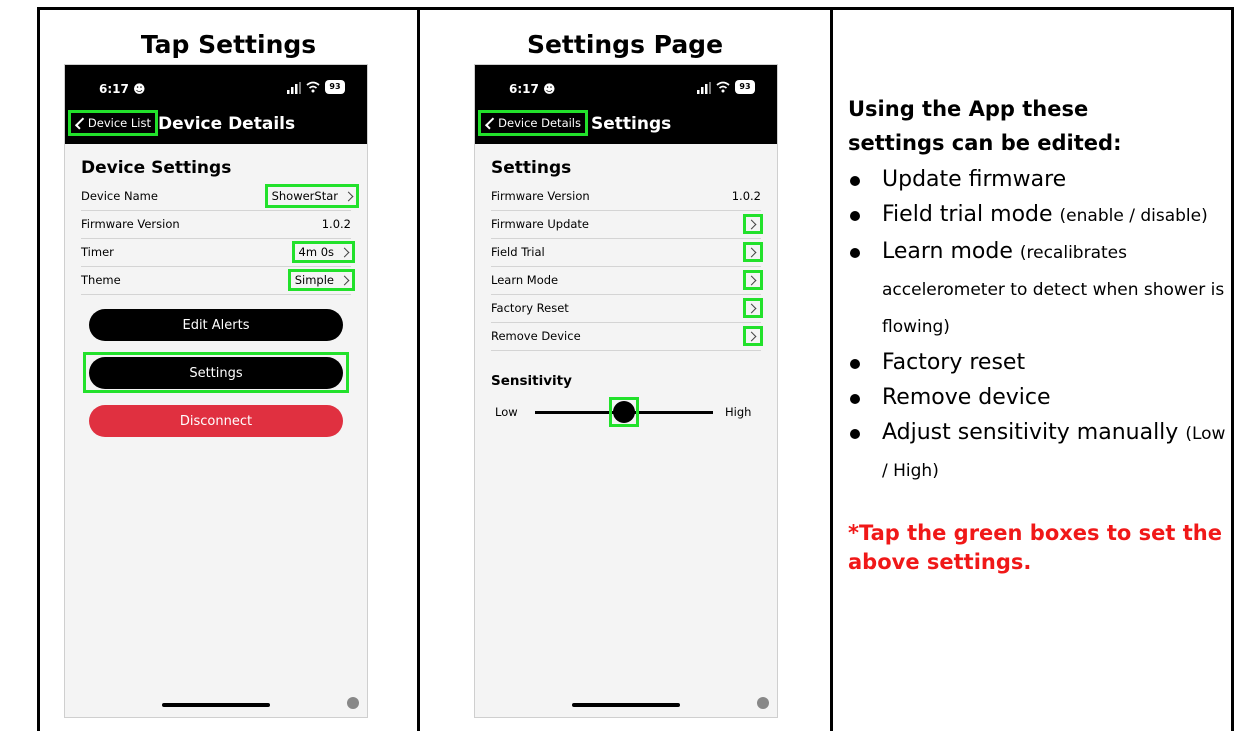 The height and width of the screenshot is (731, 1246). I want to click on slider-low-label: Low, so click(506, 412).